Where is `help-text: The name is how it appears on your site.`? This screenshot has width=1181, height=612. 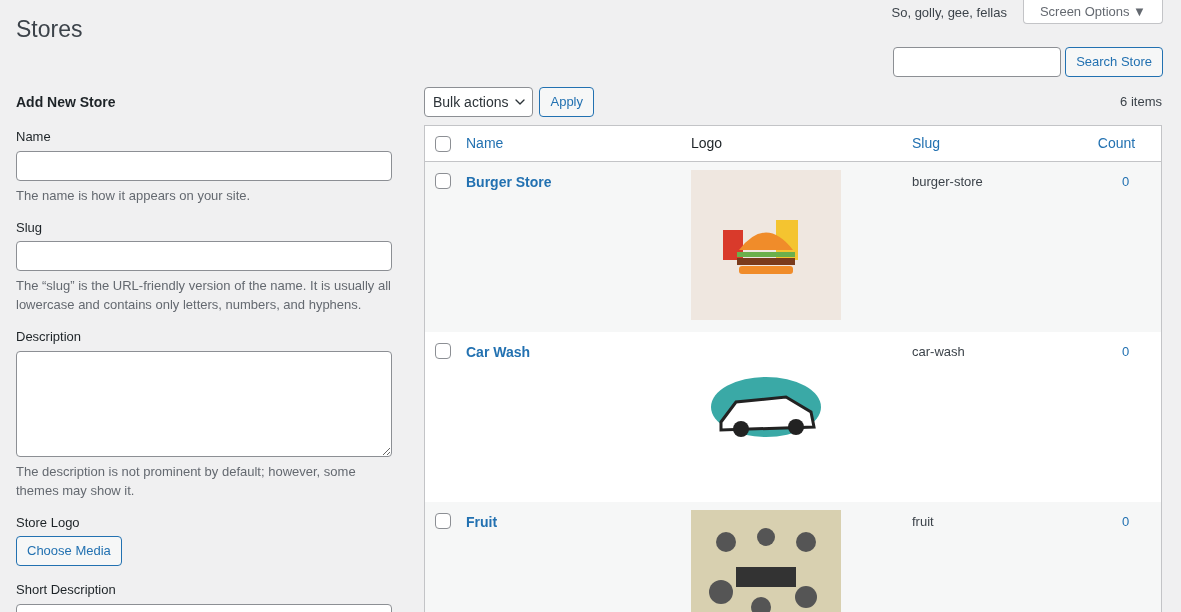
help-text: The name is how it appears on your site. is located at coordinates (134, 195).